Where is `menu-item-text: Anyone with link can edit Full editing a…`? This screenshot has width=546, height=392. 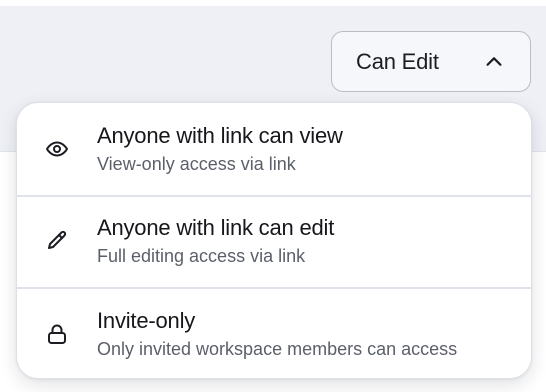
menu-item-text: Anyone with link can edit Full editing a… is located at coordinates (215, 241).